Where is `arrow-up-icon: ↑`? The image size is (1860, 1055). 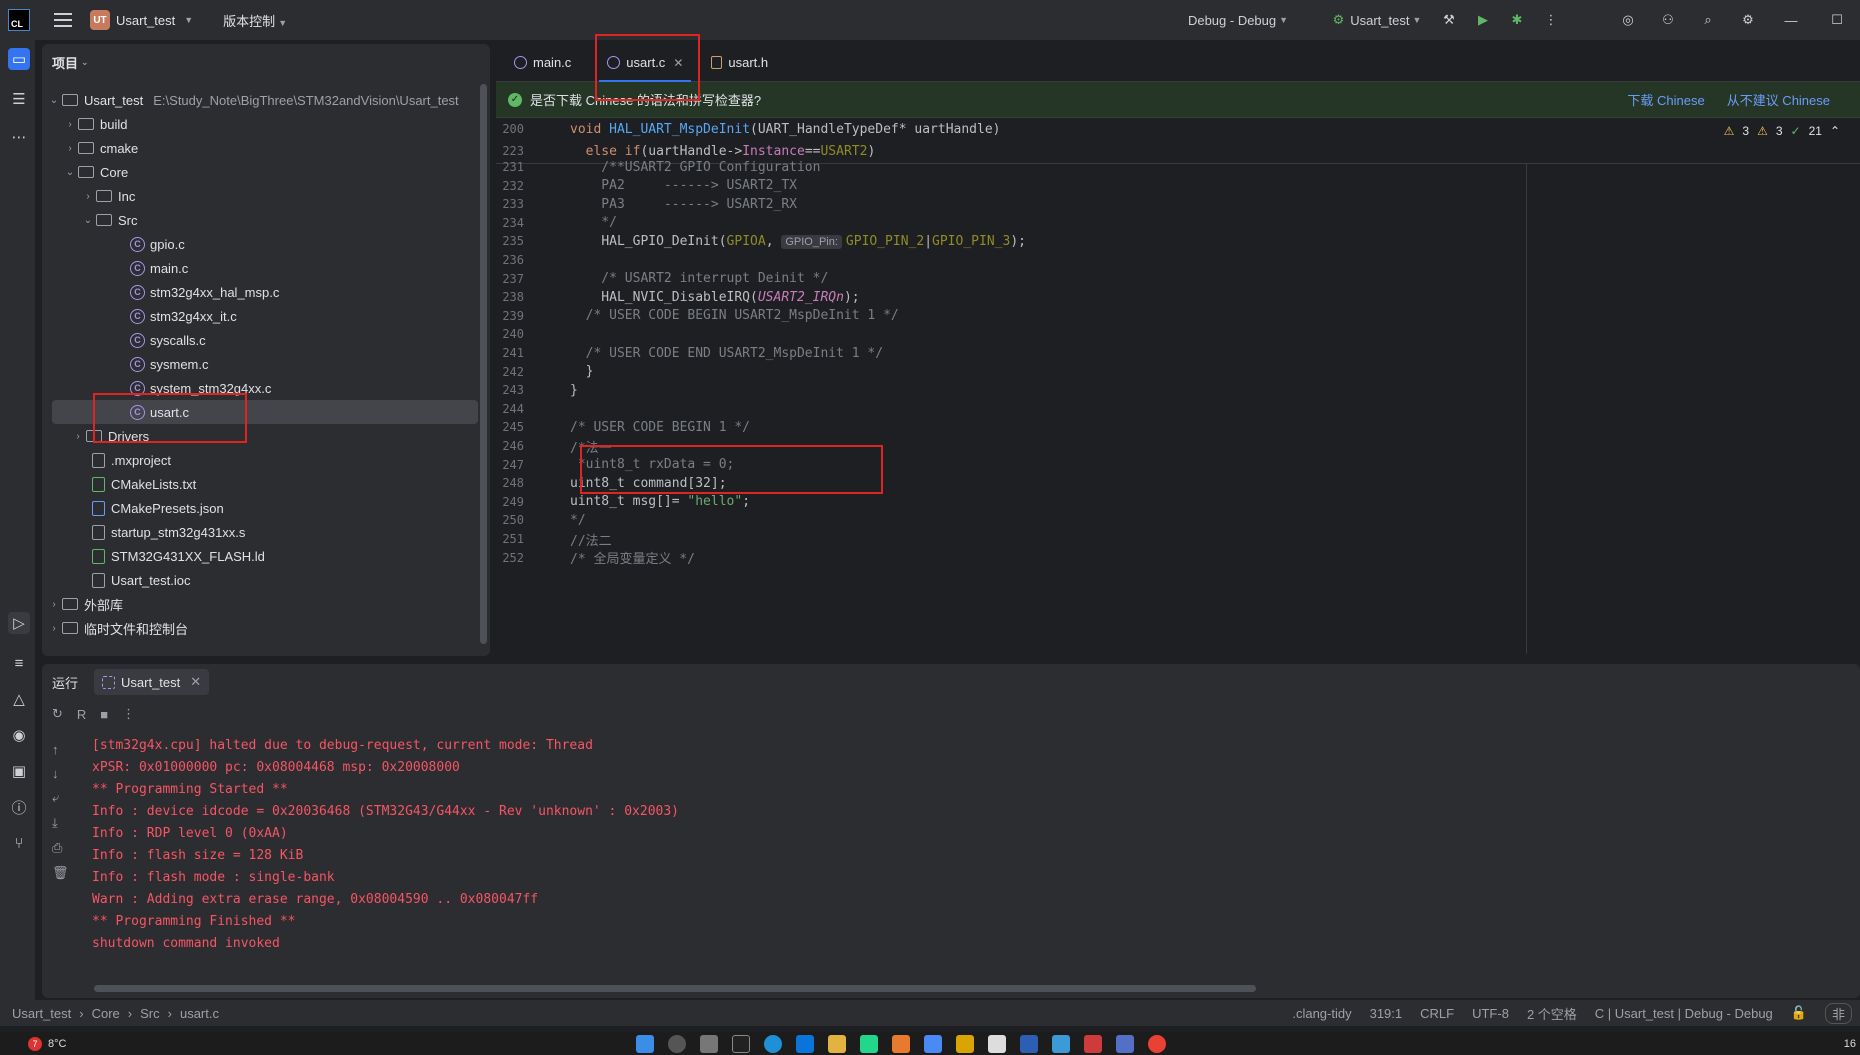
arrow-up-icon: ↑ is located at coordinates (60, 749).